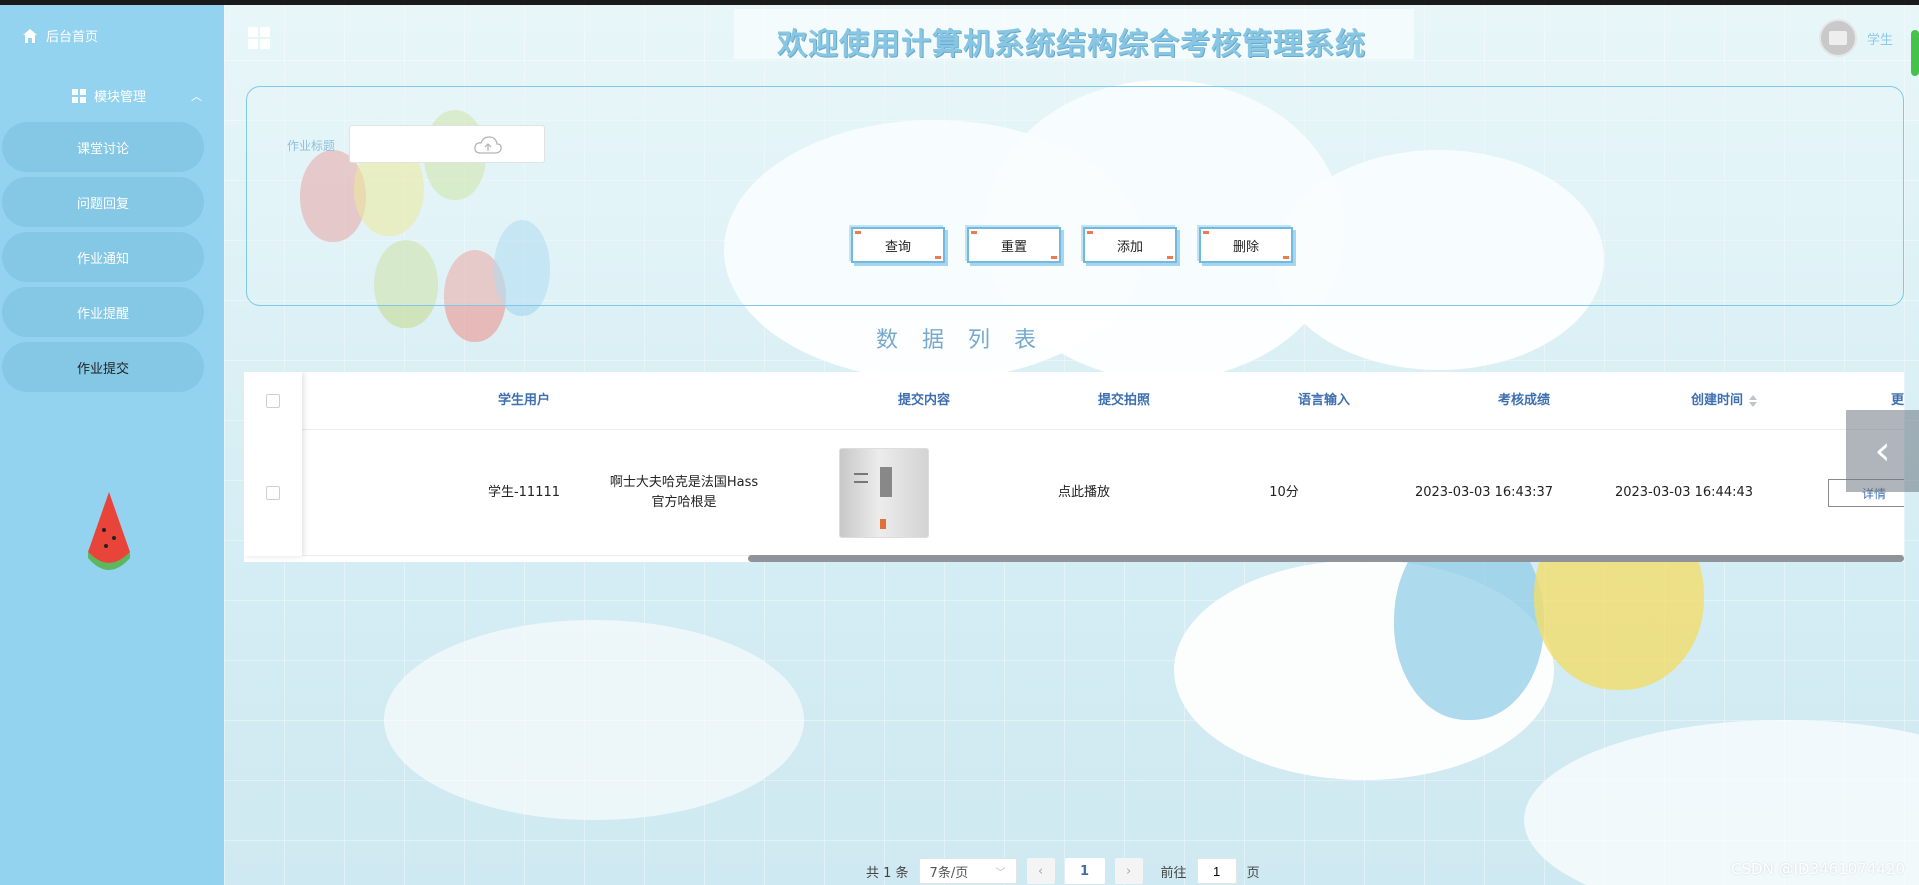 The height and width of the screenshot is (885, 1919). What do you see at coordinates (1246, 245) in the screenshot?
I see `delete-button: 删除` at bounding box center [1246, 245].